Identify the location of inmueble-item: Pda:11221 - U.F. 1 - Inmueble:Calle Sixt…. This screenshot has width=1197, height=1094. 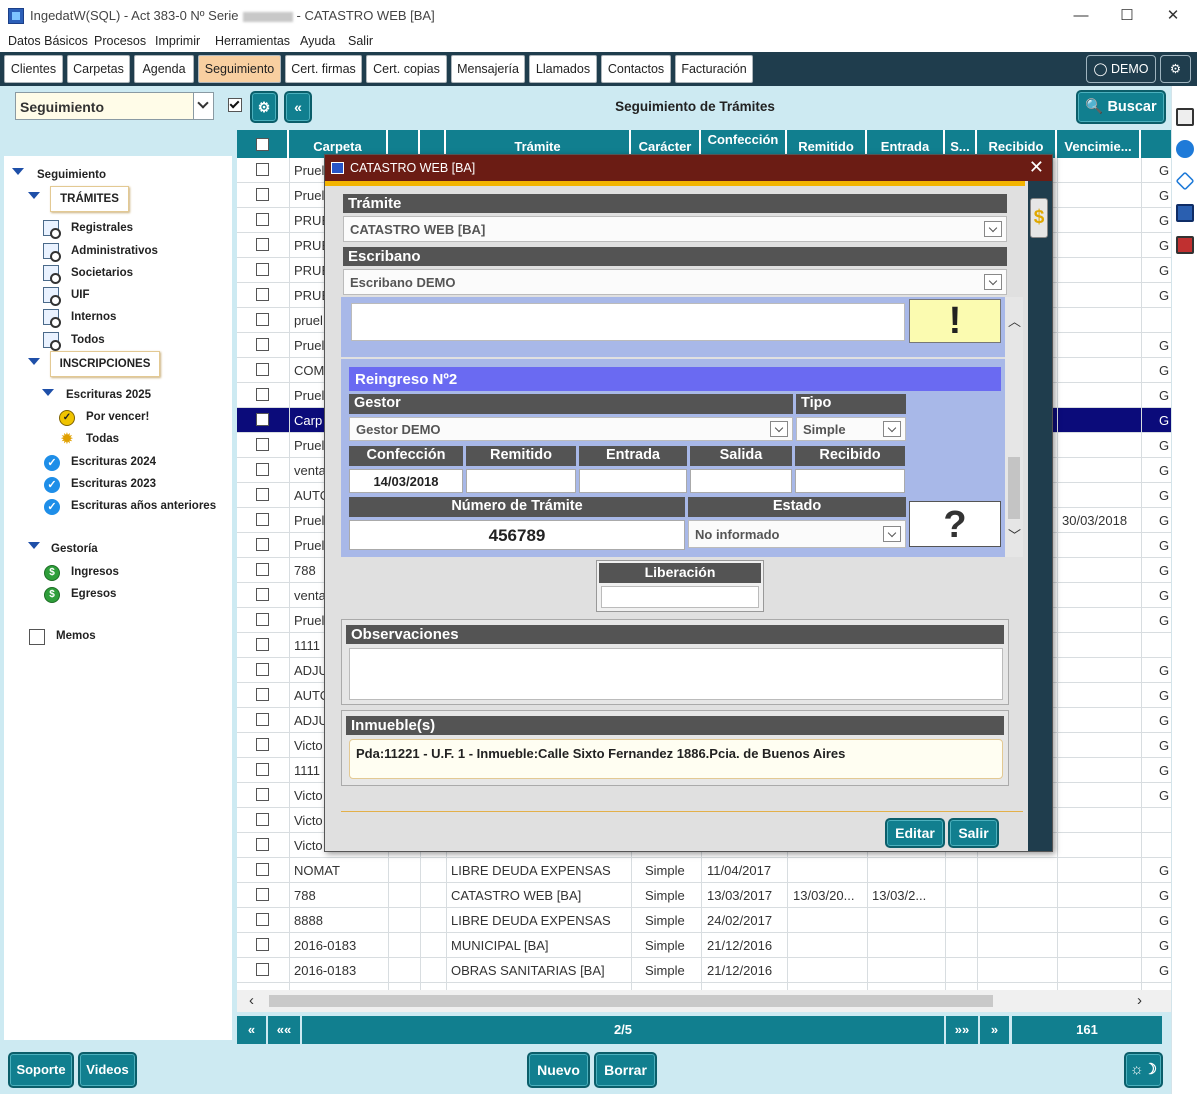
(676, 759).